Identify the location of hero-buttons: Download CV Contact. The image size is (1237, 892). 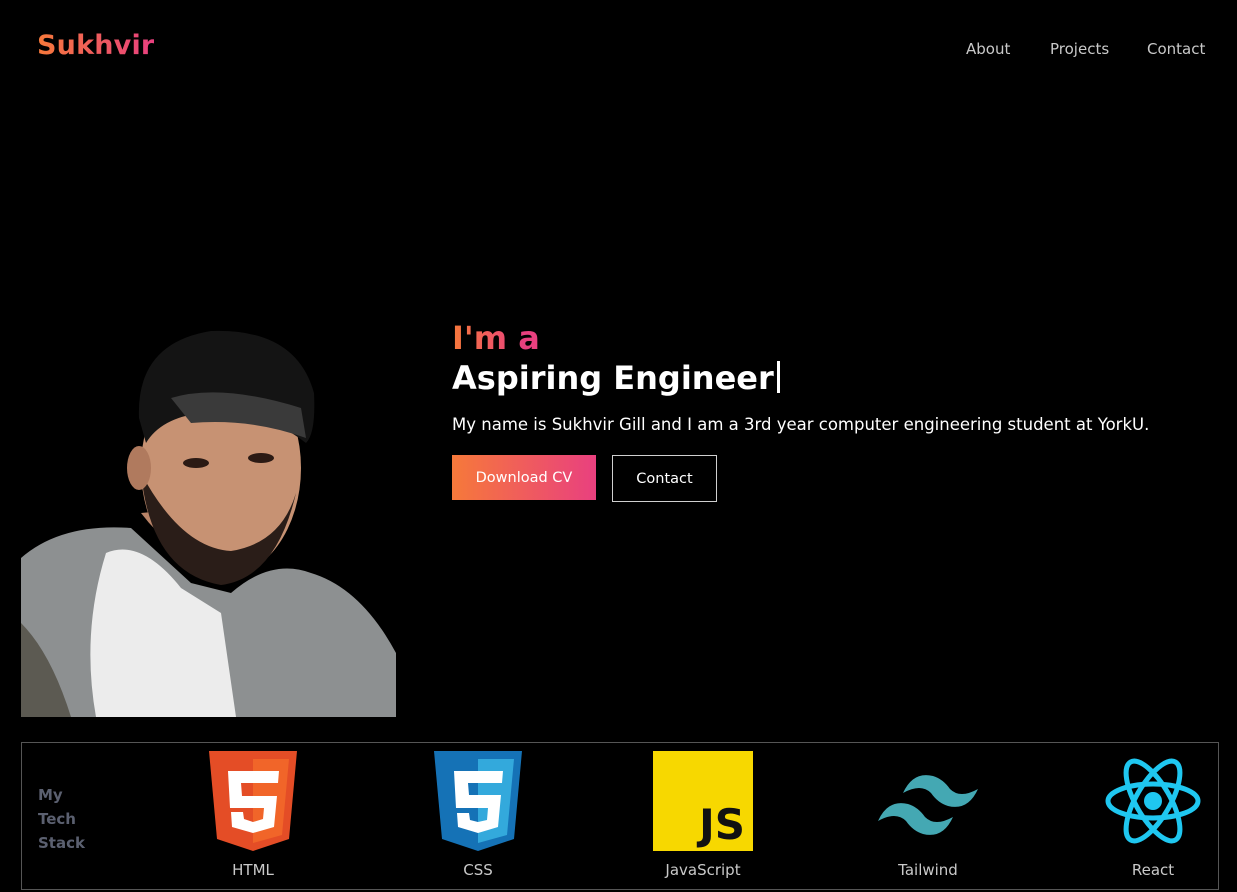
(800, 478).